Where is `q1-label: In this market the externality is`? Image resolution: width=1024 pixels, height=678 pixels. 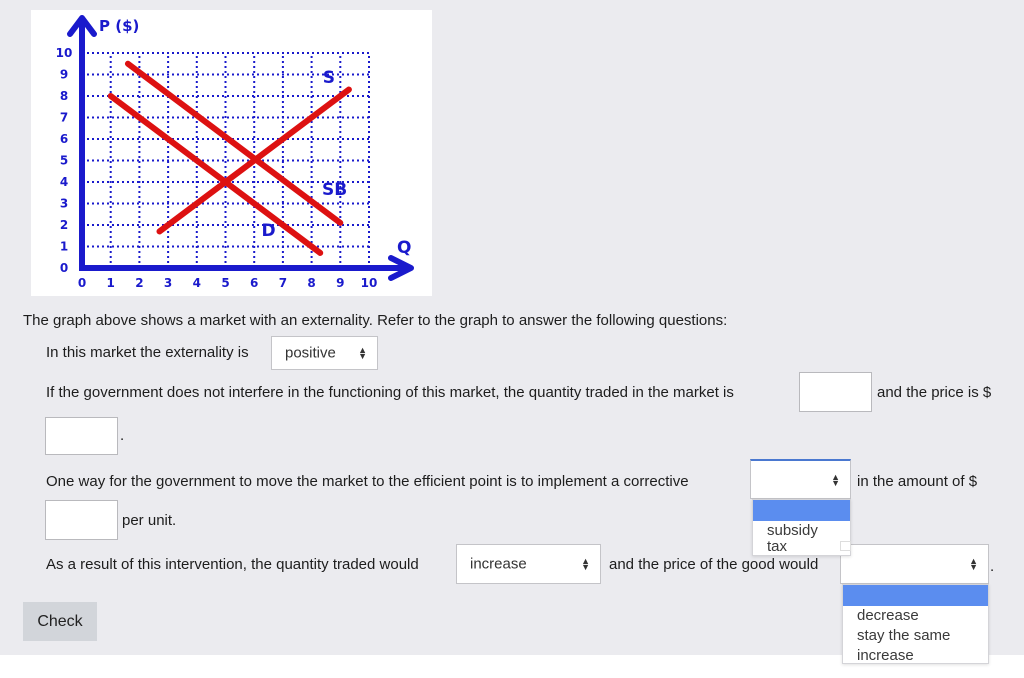 q1-label: In this market the externality is is located at coordinates (147, 352).